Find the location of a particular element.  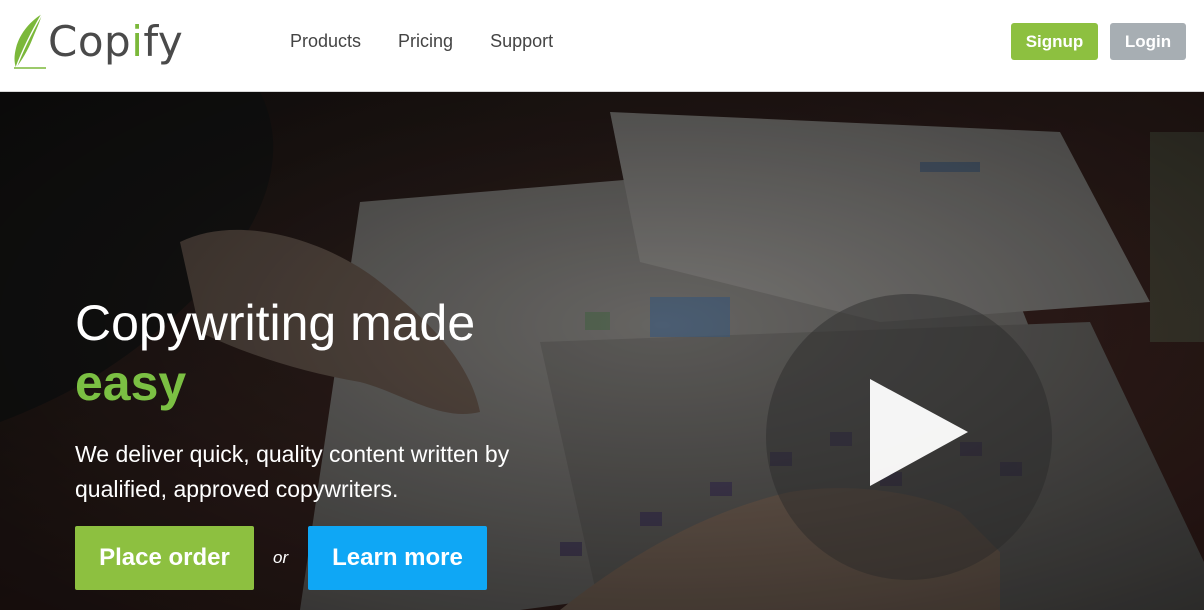

nav-support: Support is located at coordinates (521, 41).